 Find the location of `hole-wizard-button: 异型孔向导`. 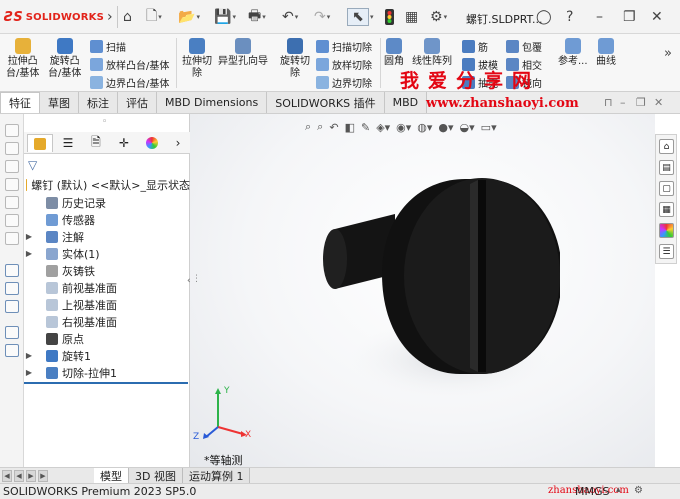

hole-wizard-button: 异型孔向导 is located at coordinates (243, 53).